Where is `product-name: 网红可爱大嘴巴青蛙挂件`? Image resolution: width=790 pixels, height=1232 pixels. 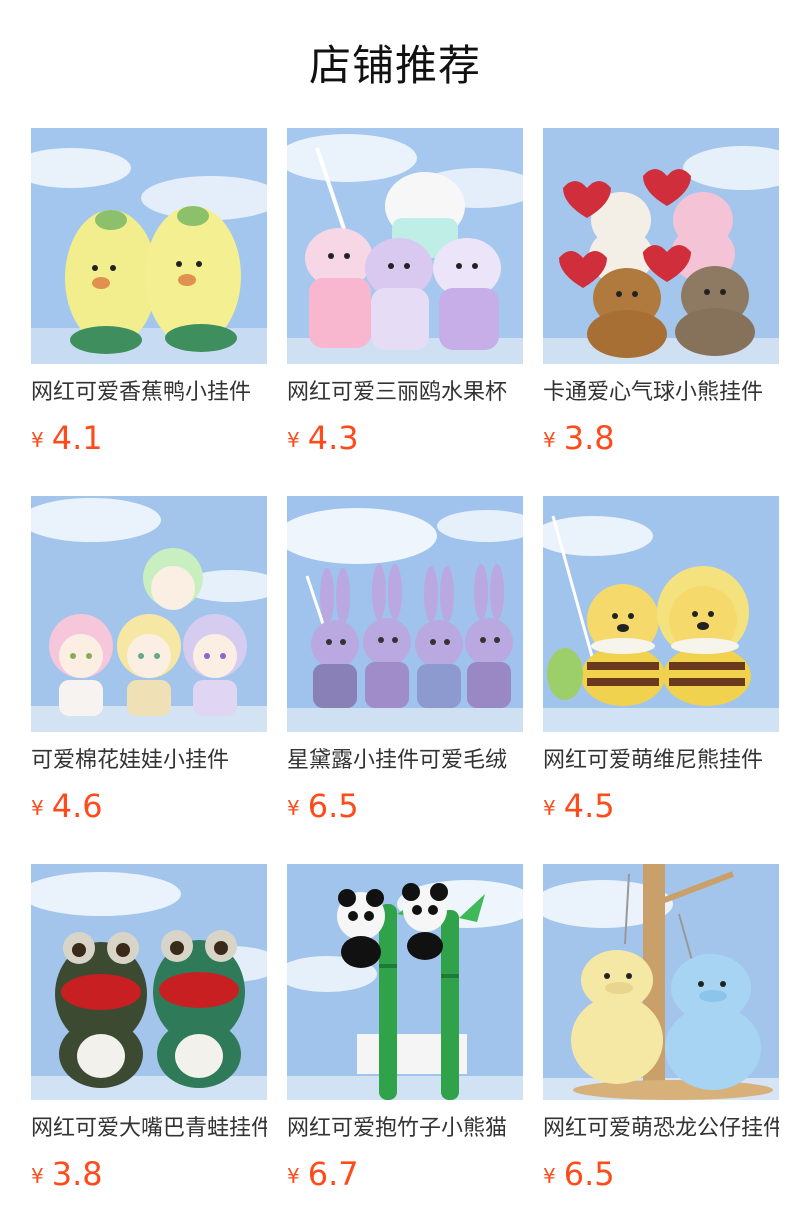 product-name: 网红可爱大嘴巴青蛙挂件 is located at coordinates (149, 1129).